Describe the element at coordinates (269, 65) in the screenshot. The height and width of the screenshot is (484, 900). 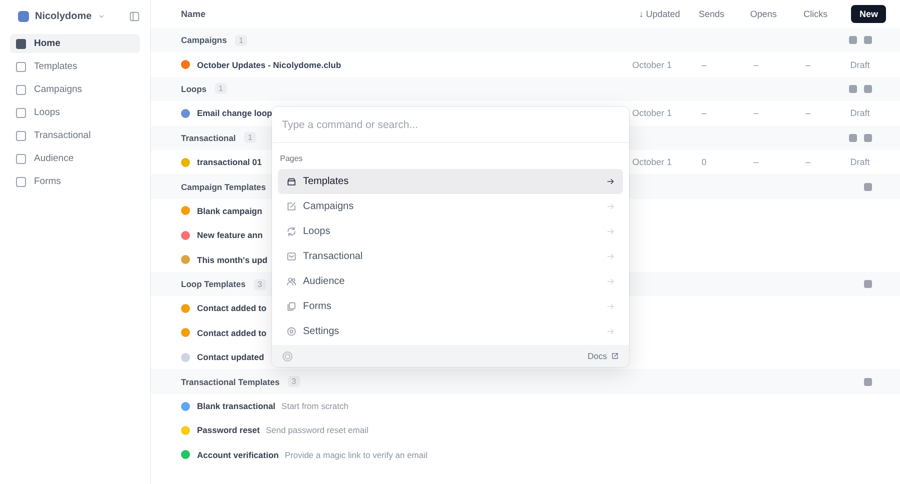
I see `item-name: October Updates - Nicolydome.club` at that location.